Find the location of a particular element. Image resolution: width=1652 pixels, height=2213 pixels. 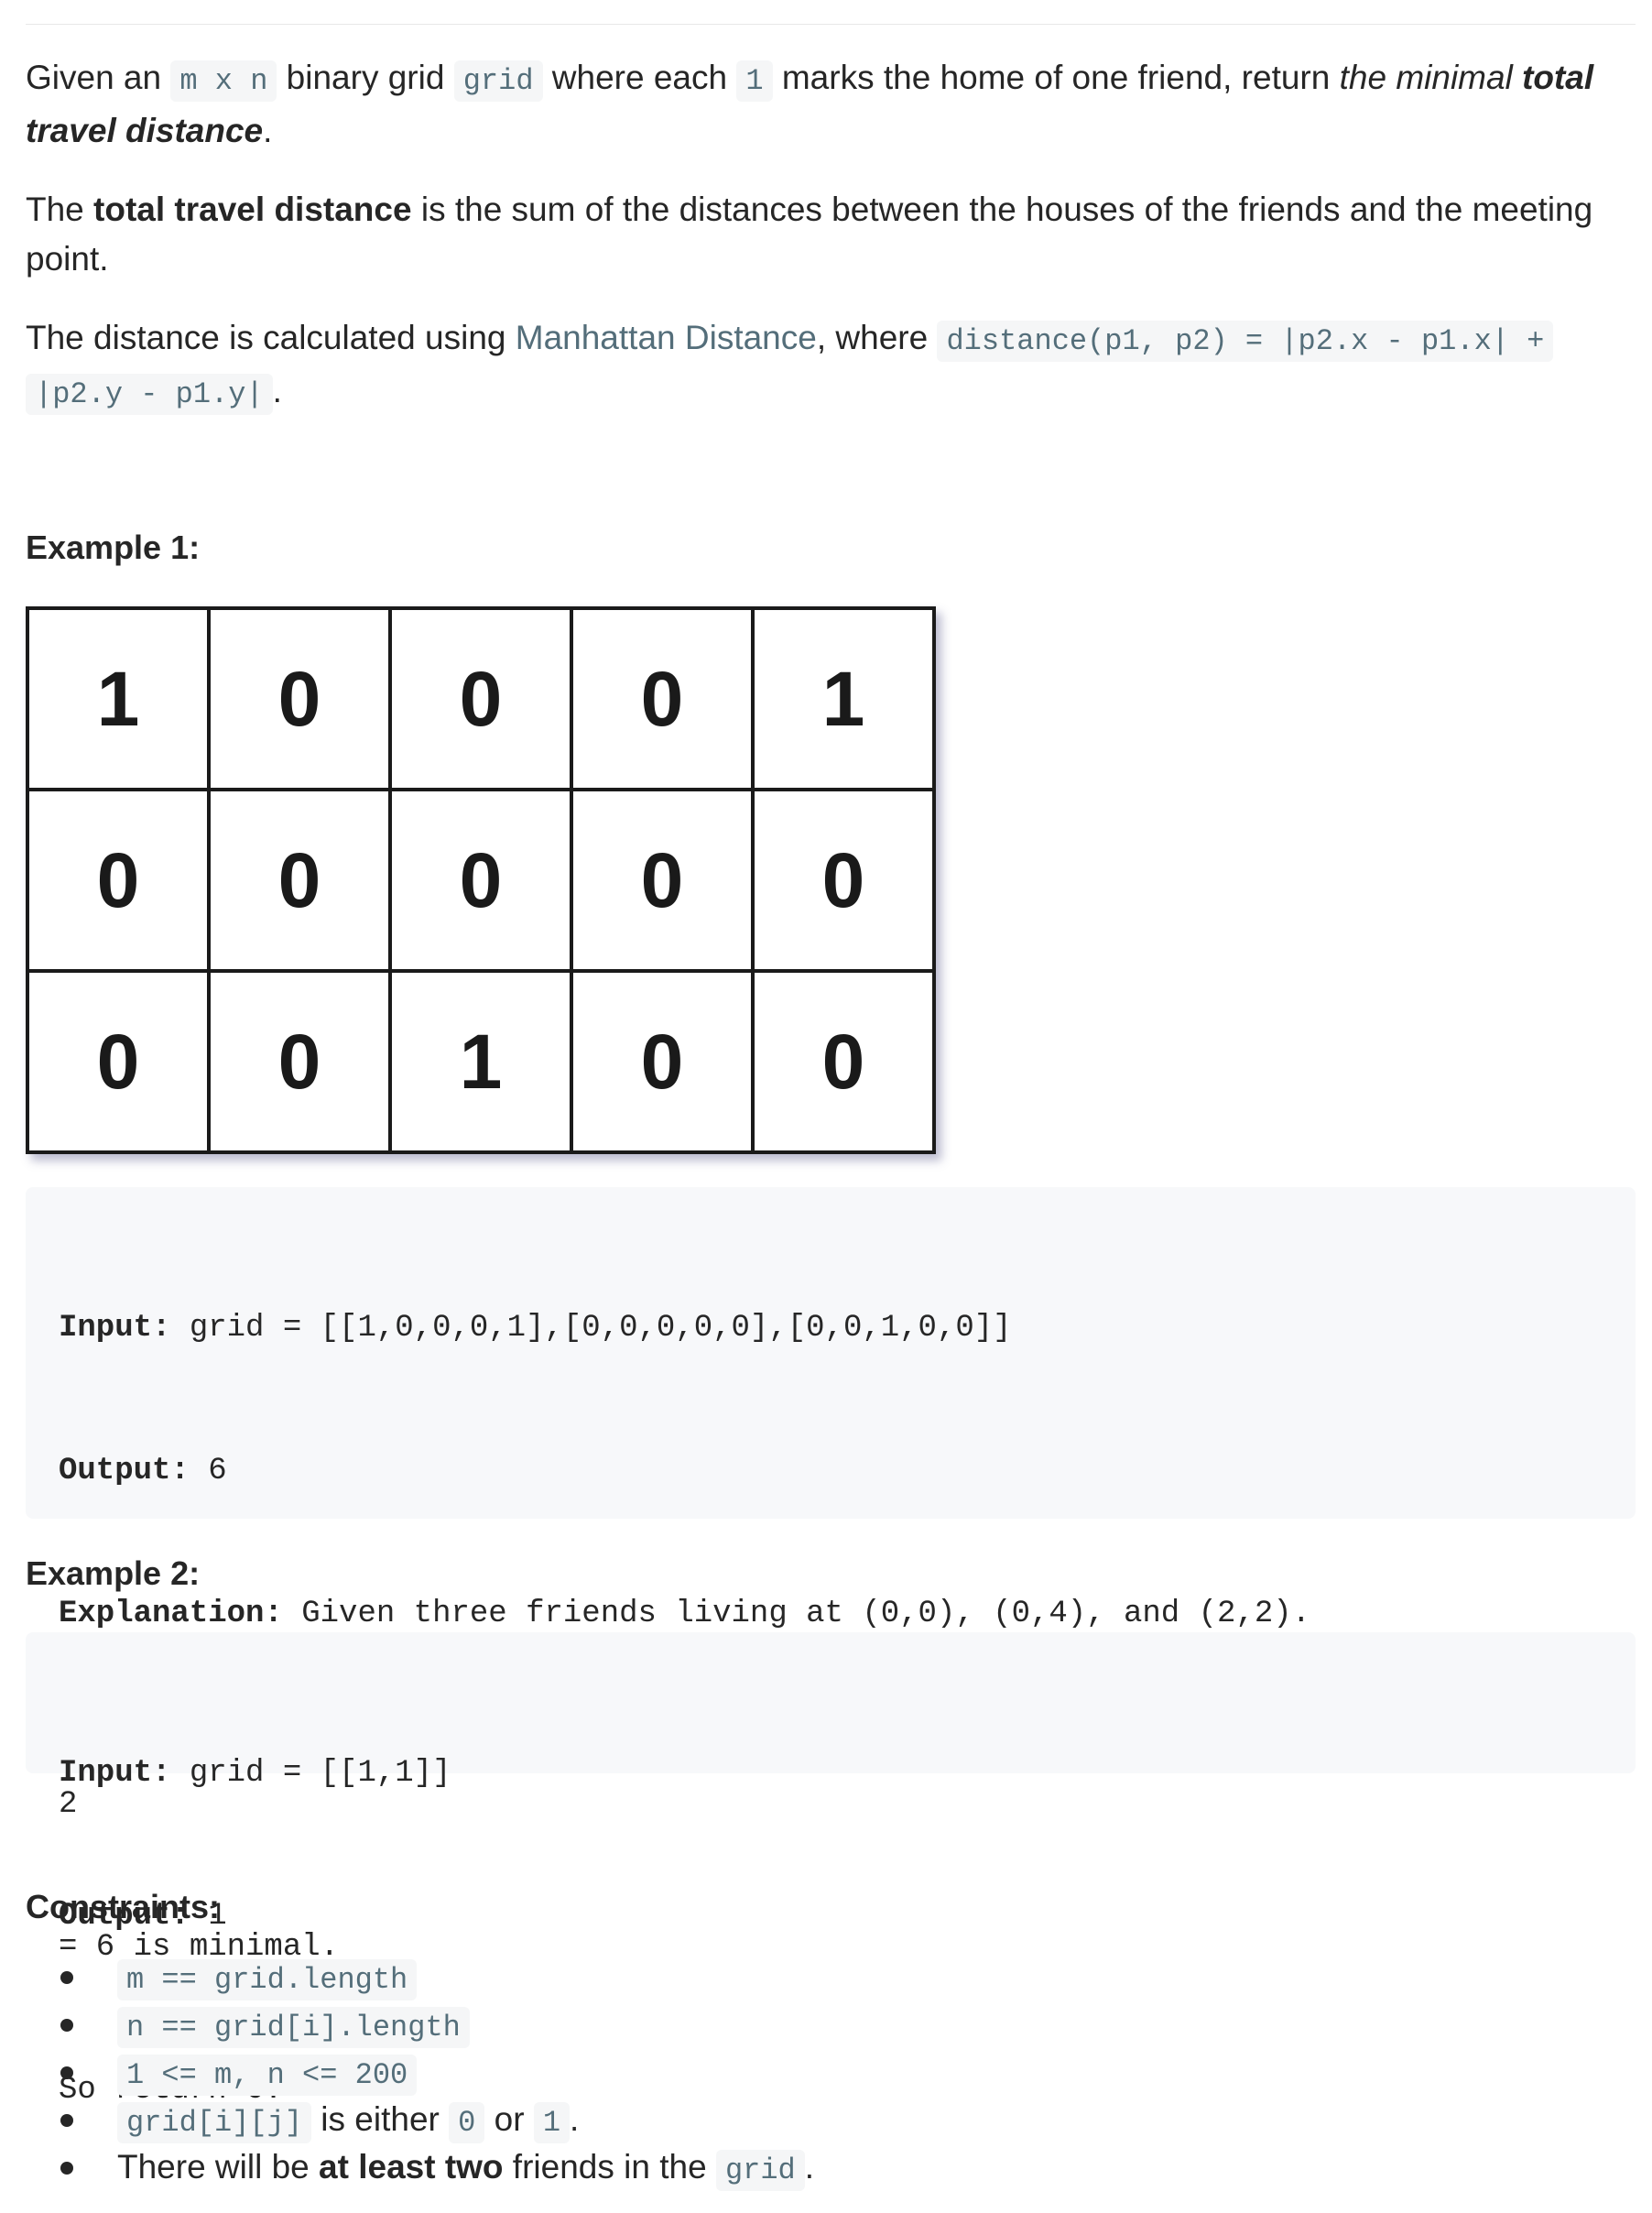

text: is either is located at coordinates (380, 2119).